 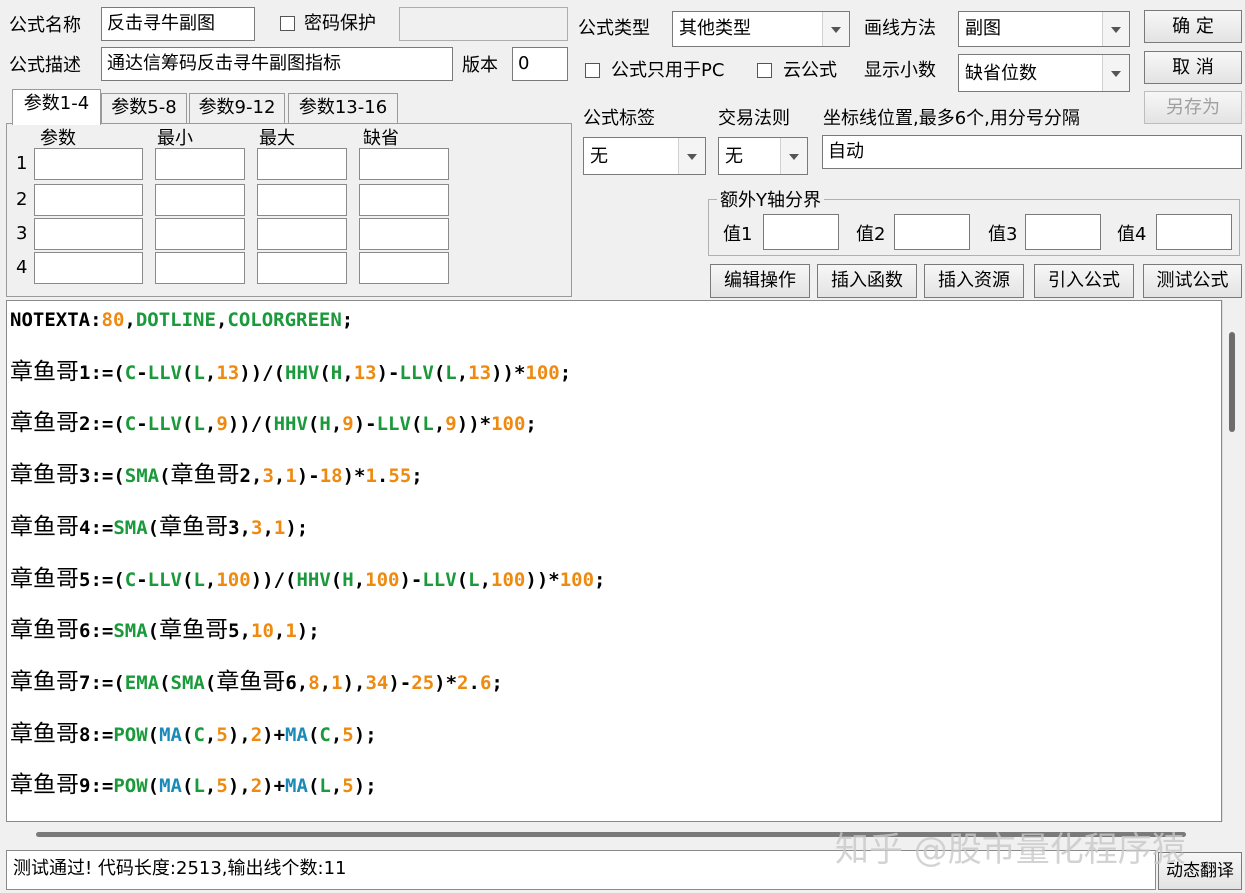 I want to click on axis-position-input: 自动, so click(x=1032, y=152).